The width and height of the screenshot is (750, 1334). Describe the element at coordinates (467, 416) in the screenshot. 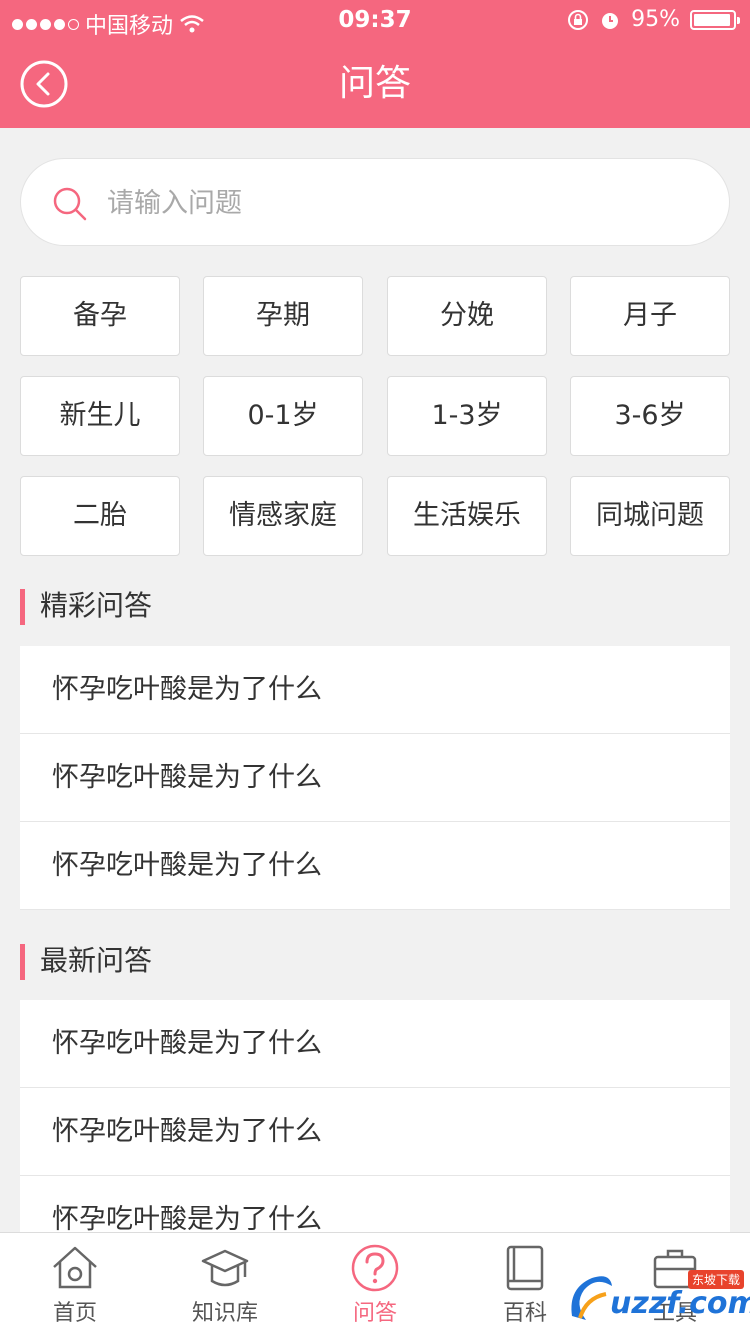

I see `category-1-3-button: 1-3岁` at that location.